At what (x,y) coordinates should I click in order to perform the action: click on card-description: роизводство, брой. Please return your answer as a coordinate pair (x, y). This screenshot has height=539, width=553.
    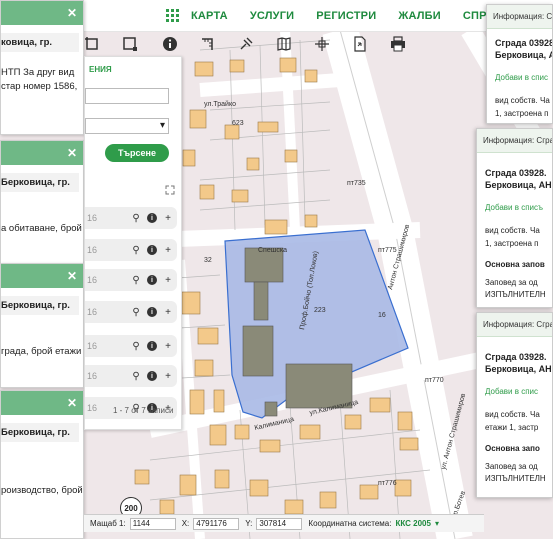
    Looking at the image, I should click on (42, 490).